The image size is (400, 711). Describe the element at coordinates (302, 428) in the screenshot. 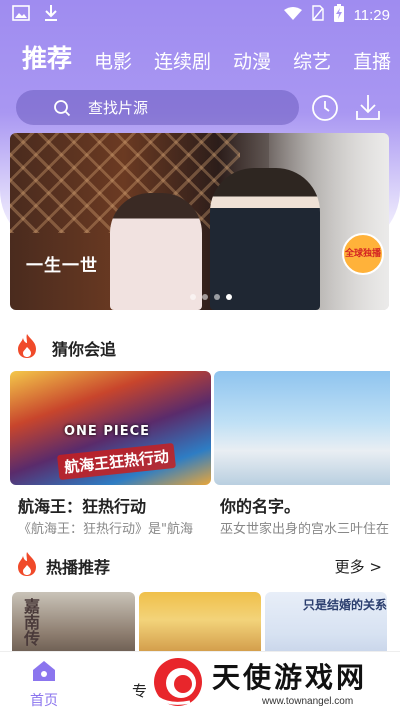

I see `guess-card-poster` at that location.